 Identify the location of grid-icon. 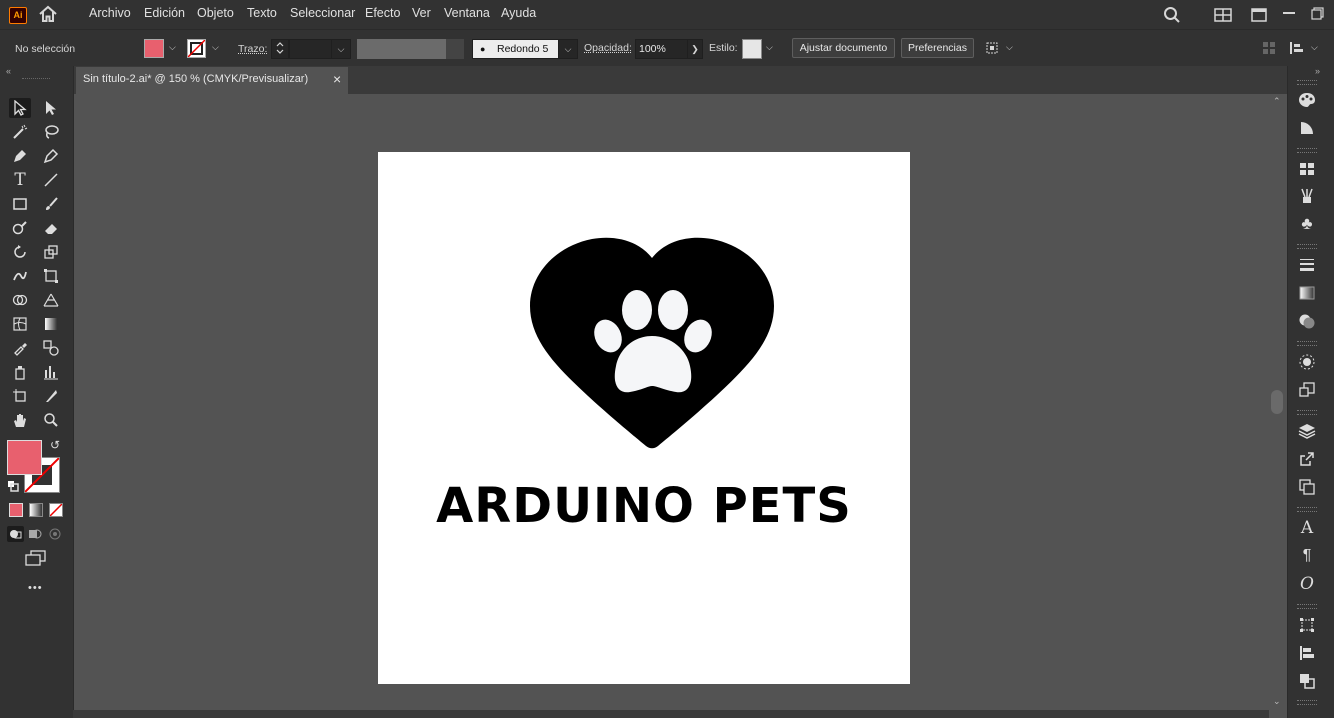
(1269, 49).